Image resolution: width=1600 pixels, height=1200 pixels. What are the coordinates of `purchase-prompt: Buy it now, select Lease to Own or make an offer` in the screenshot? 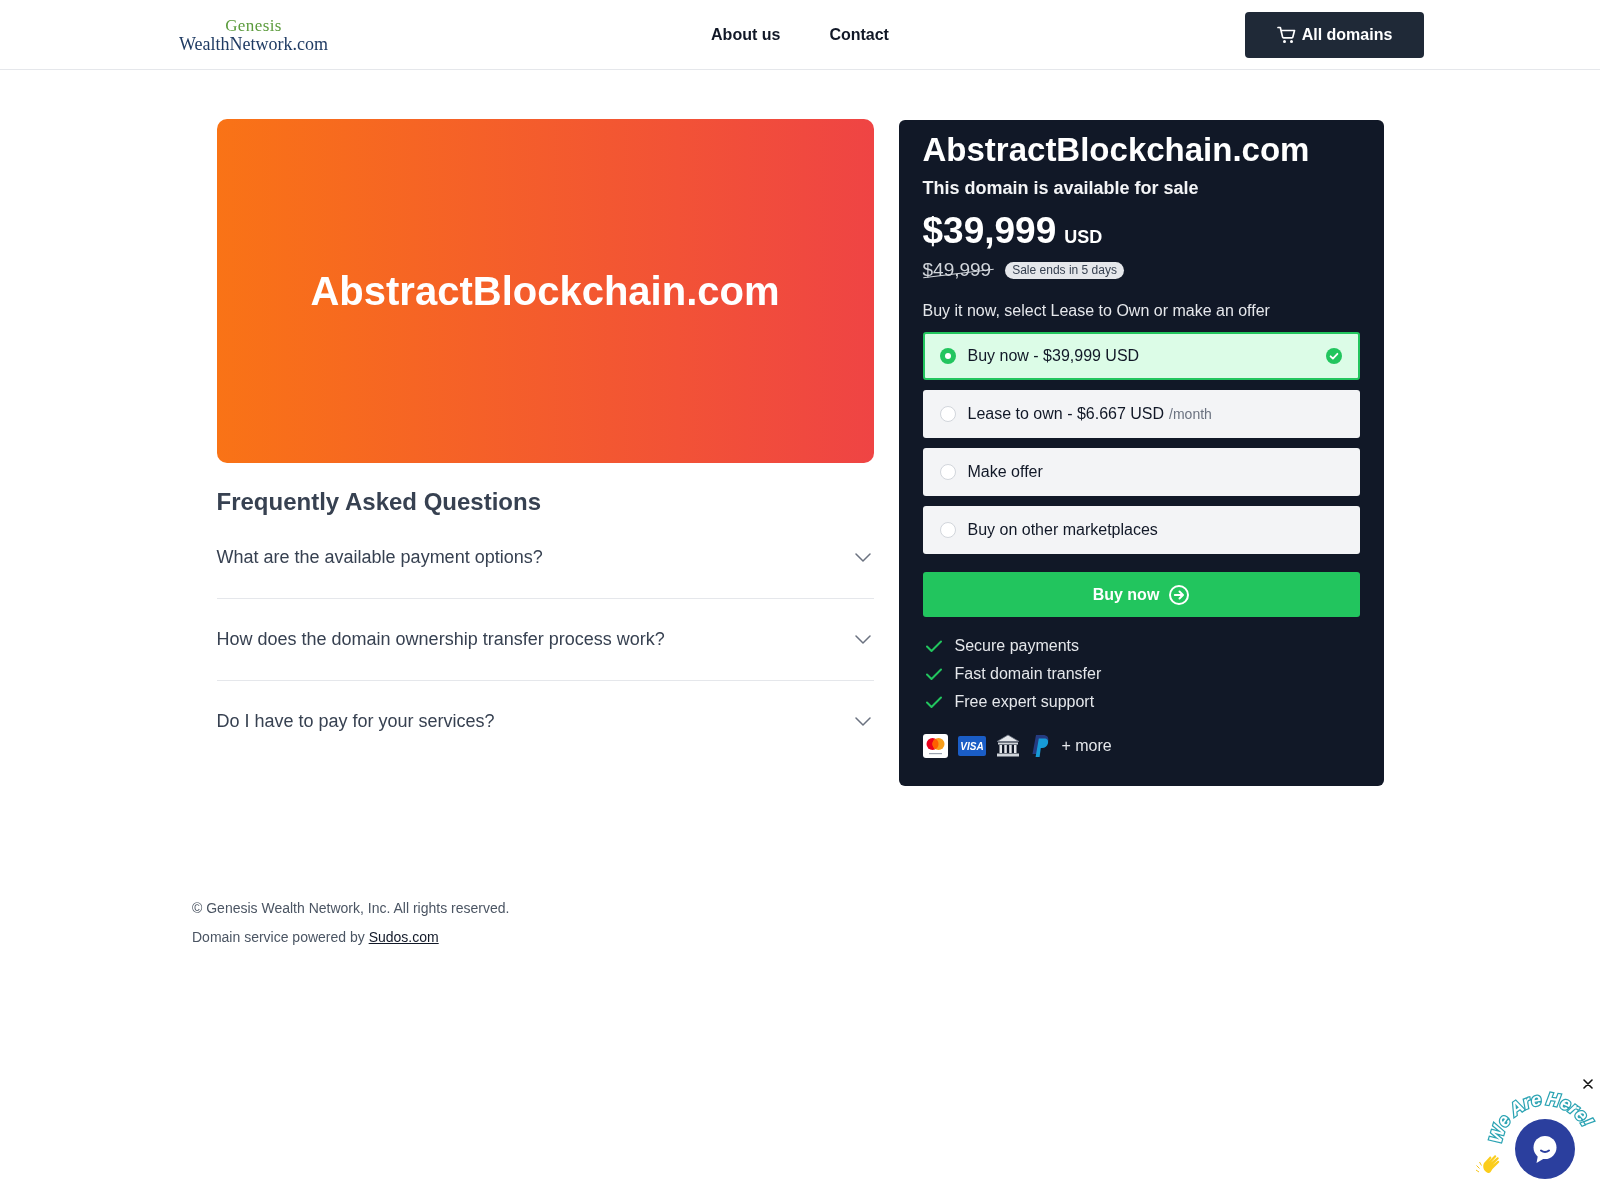 It's located at (1096, 311).